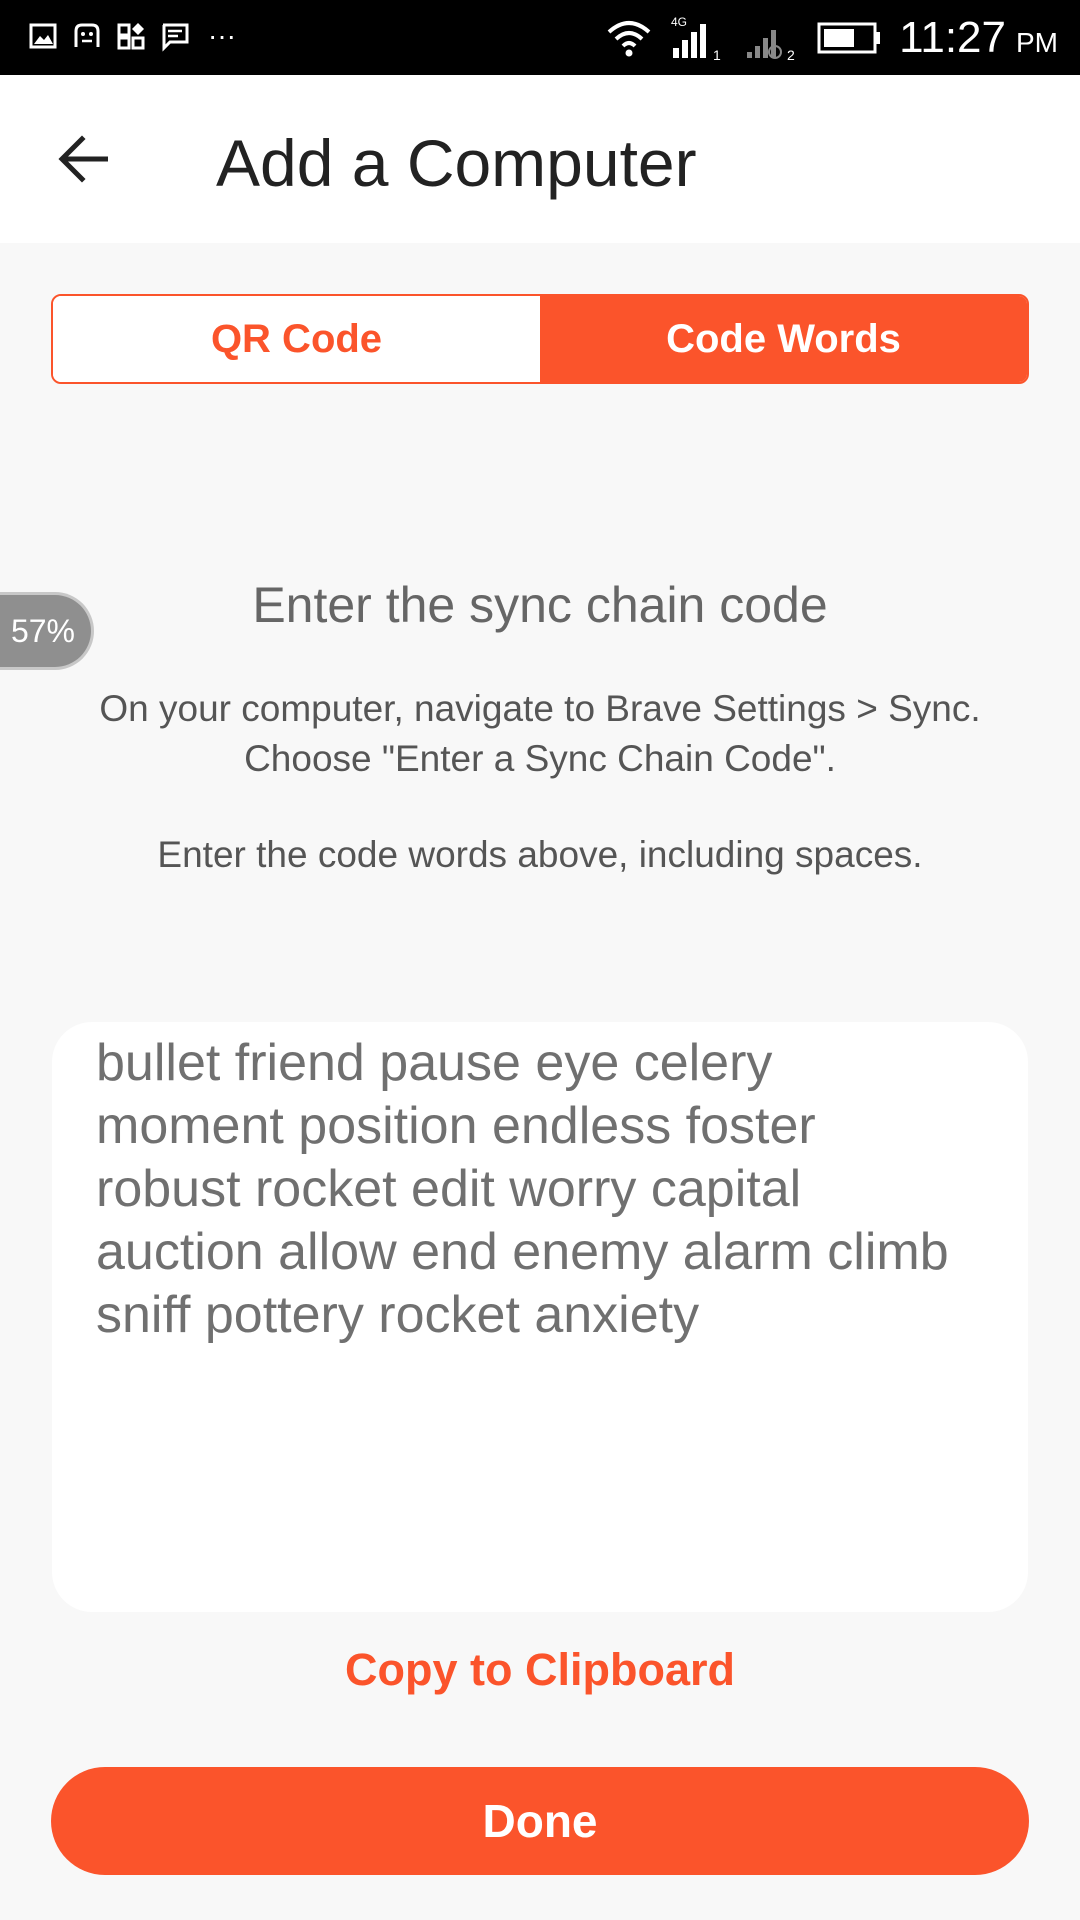 The image size is (1080, 1920). Describe the element at coordinates (783, 339) in the screenshot. I see `tab-code-words: Code Words` at that location.